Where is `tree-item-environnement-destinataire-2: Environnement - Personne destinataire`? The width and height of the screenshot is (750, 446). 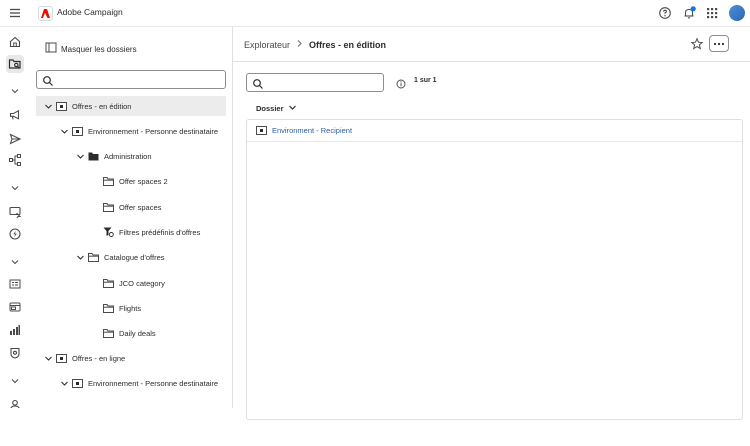 tree-item-environnement-destinataire-2: Environnement - Personne destinataire is located at coordinates (139, 383).